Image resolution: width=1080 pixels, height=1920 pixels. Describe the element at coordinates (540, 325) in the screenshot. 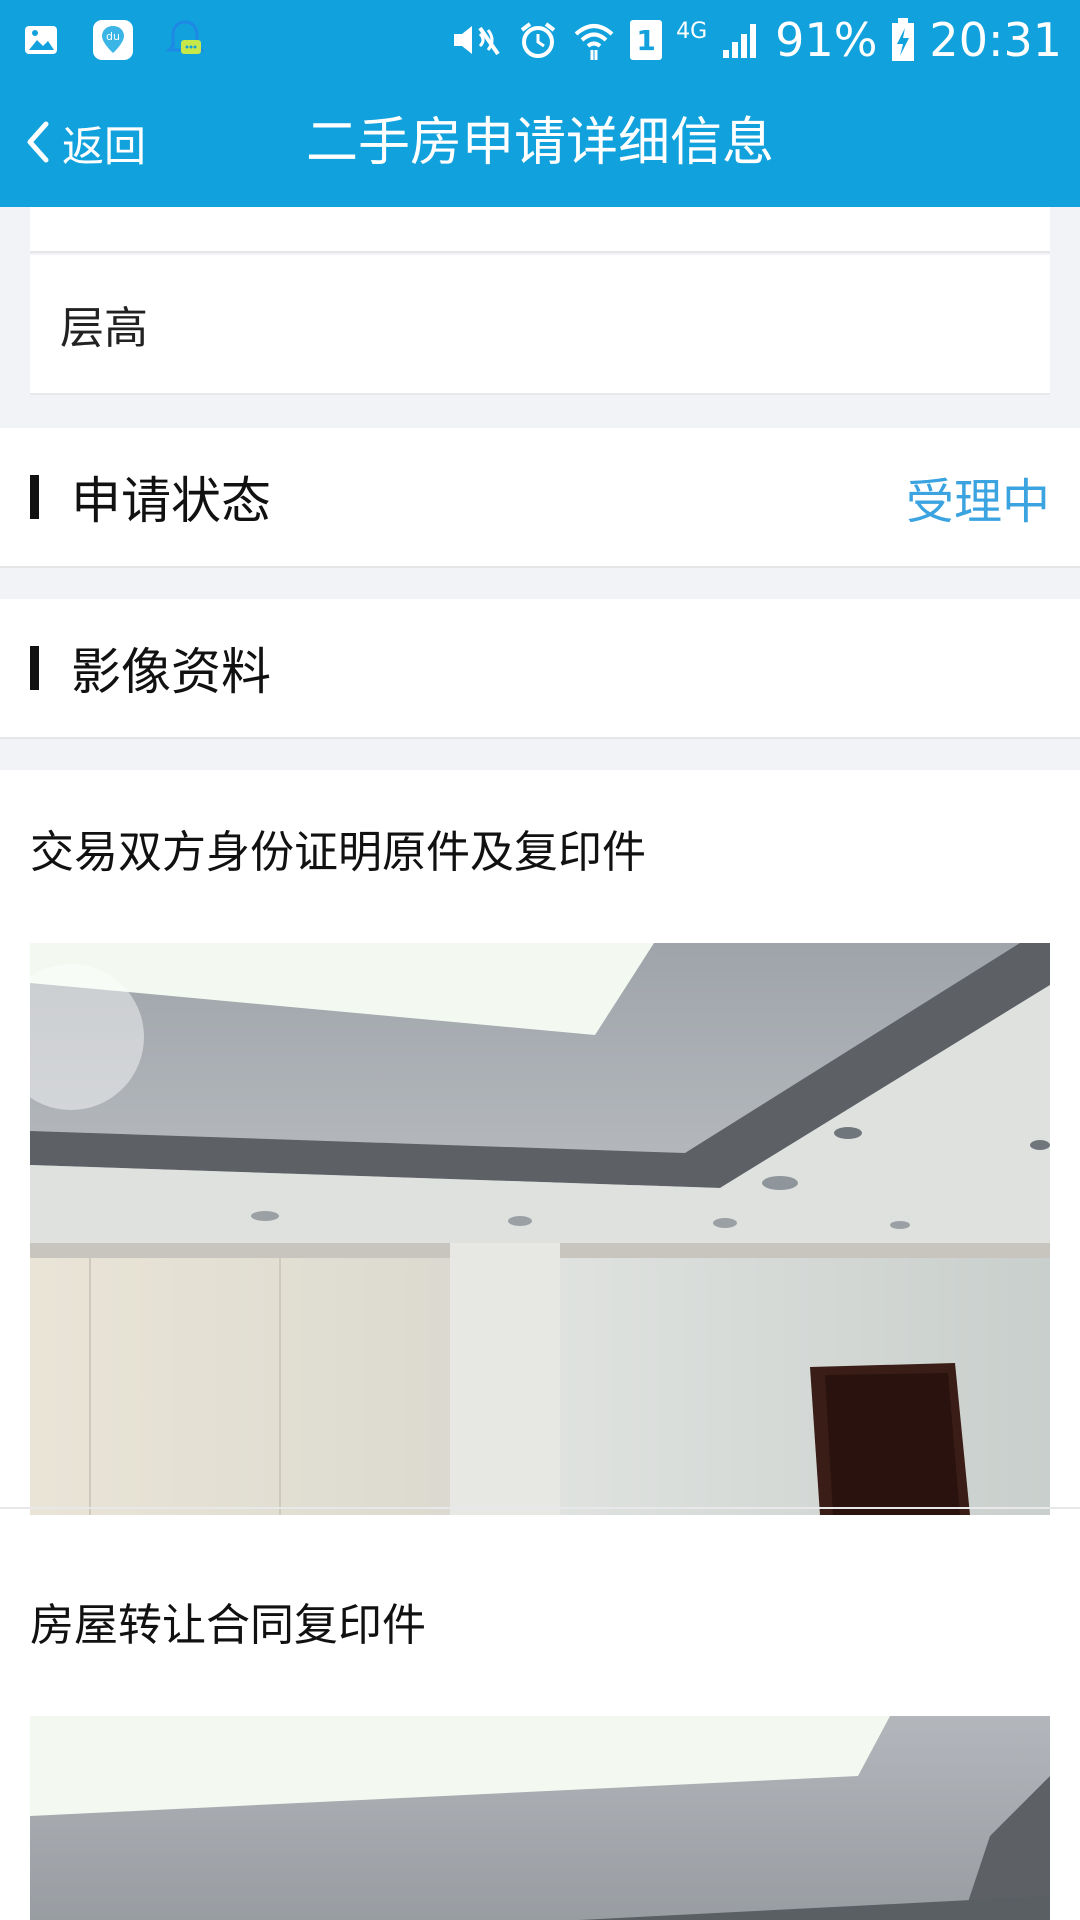

I see `detail-row-floor: 层高` at that location.